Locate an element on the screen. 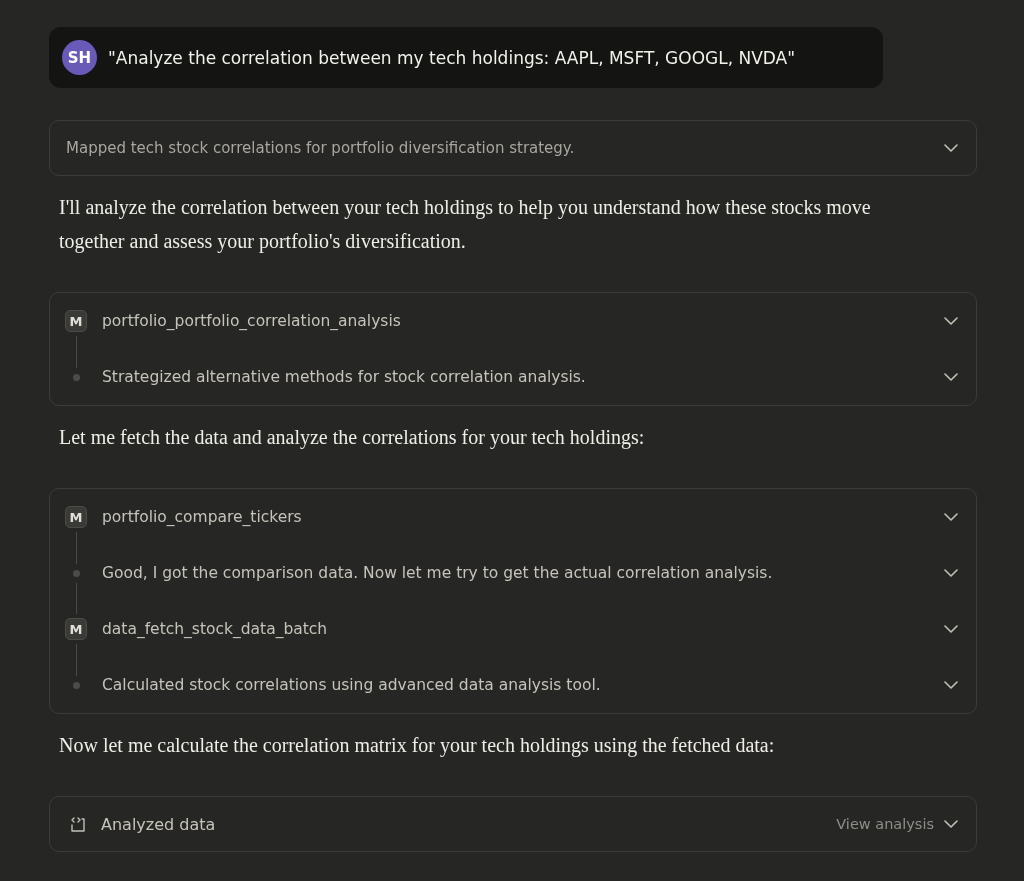  tool-name: portfolio_portfolio_correlation_analysis is located at coordinates (251, 321).